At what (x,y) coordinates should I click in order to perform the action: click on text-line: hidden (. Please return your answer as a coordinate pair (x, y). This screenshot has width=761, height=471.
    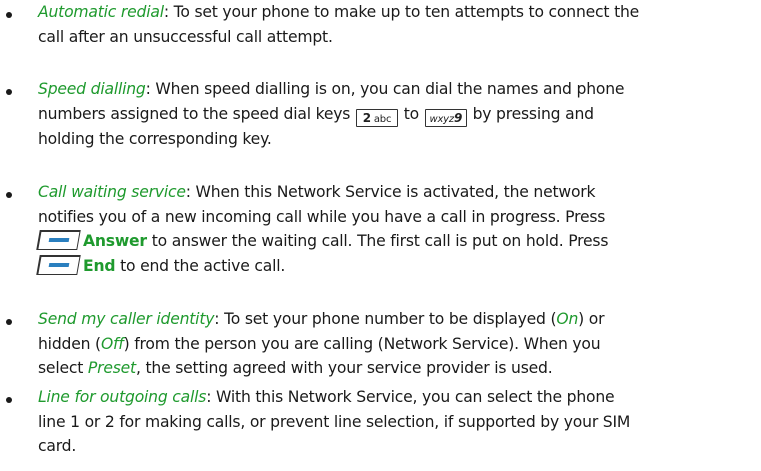
    Looking at the image, I should click on (69, 343).